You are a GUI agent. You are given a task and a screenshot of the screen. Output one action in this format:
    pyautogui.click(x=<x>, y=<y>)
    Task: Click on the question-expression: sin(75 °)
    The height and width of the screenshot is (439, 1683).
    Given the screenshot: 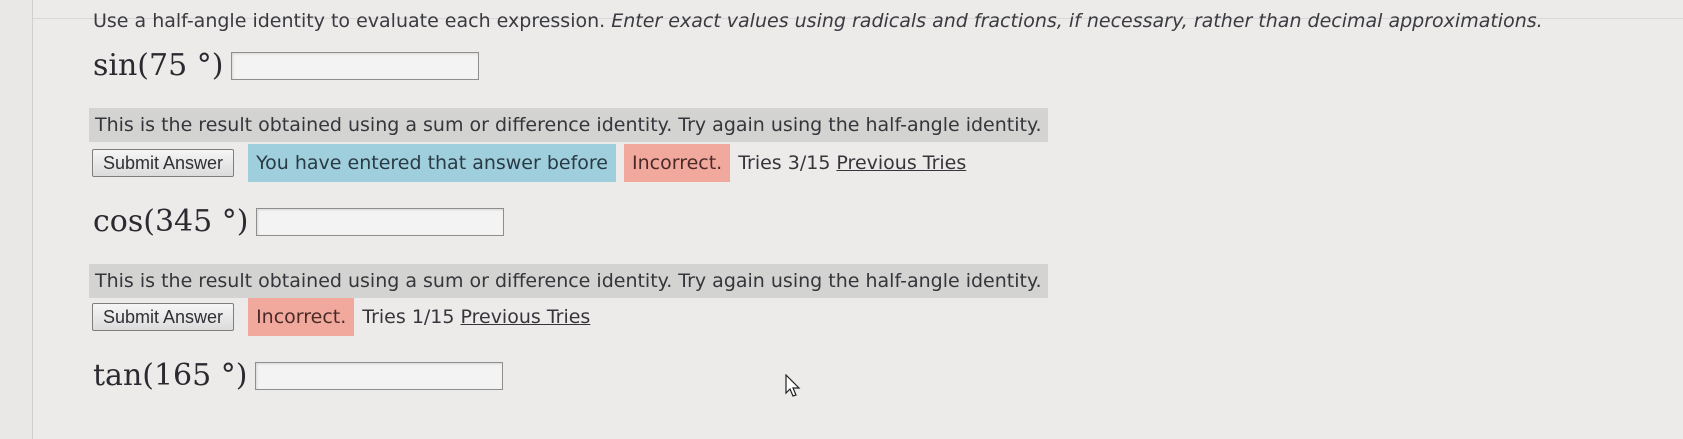 What is the action you would take?
    pyautogui.click(x=158, y=65)
    